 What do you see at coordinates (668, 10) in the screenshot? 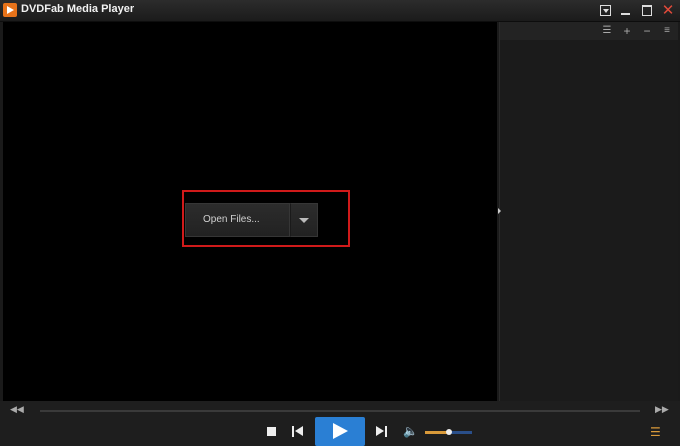
I see `close-button: ✕` at bounding box center [668, 10].